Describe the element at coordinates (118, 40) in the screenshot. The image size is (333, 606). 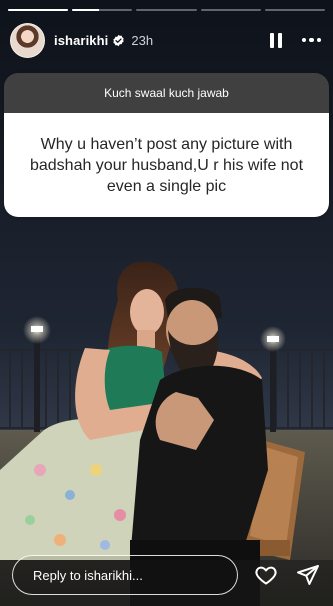
I see `verified-badge-icon` at that location.